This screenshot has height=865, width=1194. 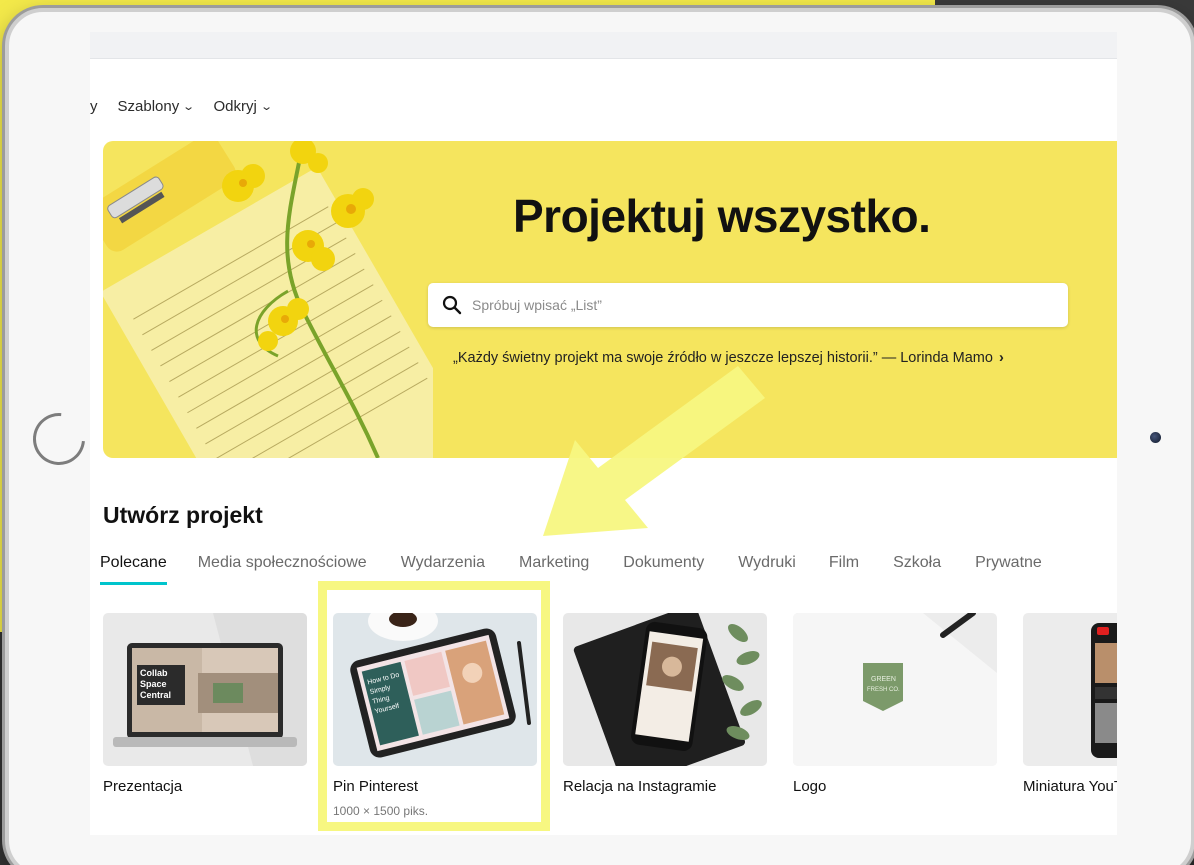 I want to click on top-nav: y Szablony ⌄ Odkryj ⌄, so click(x=190, y=106).